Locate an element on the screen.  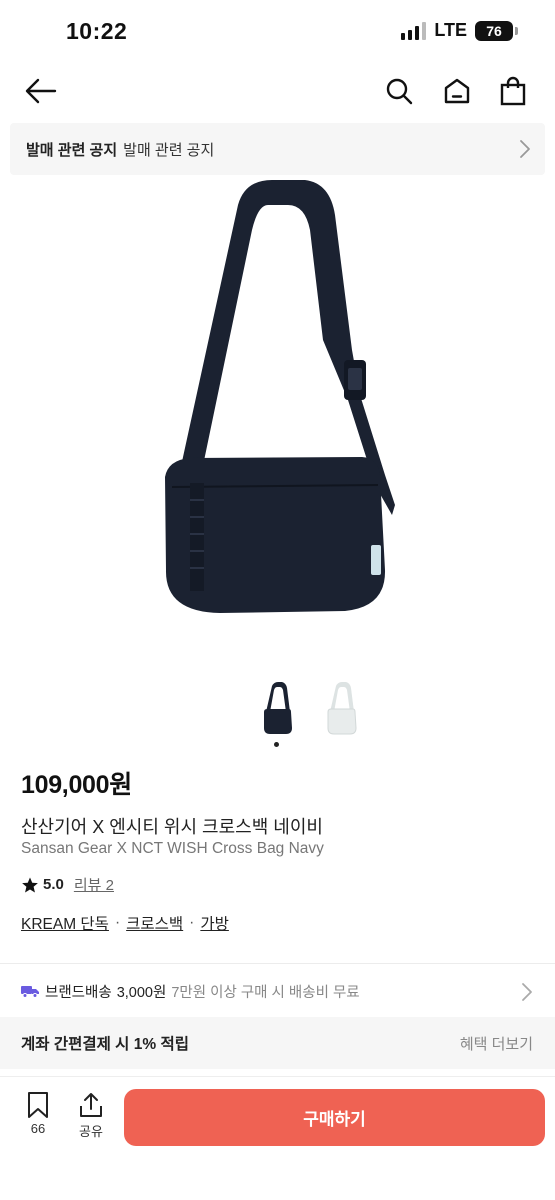
cross-bag-image is located at coordinates (280, 396).